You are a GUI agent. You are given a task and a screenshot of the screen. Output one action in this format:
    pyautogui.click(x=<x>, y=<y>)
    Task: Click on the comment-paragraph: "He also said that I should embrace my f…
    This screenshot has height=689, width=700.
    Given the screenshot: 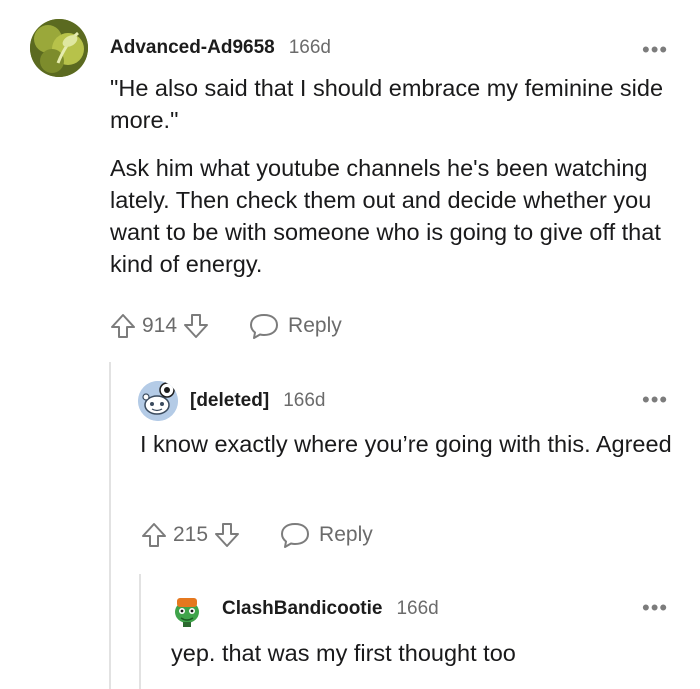 What is the action you would take?
    pyautogui.click(x=387, y=104)
    